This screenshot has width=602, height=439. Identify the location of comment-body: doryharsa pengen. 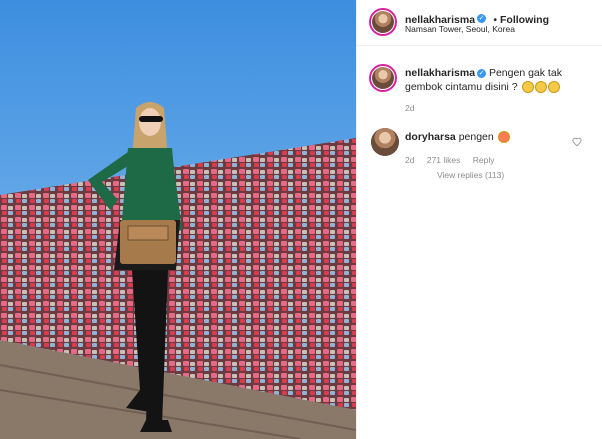
(457, 137).